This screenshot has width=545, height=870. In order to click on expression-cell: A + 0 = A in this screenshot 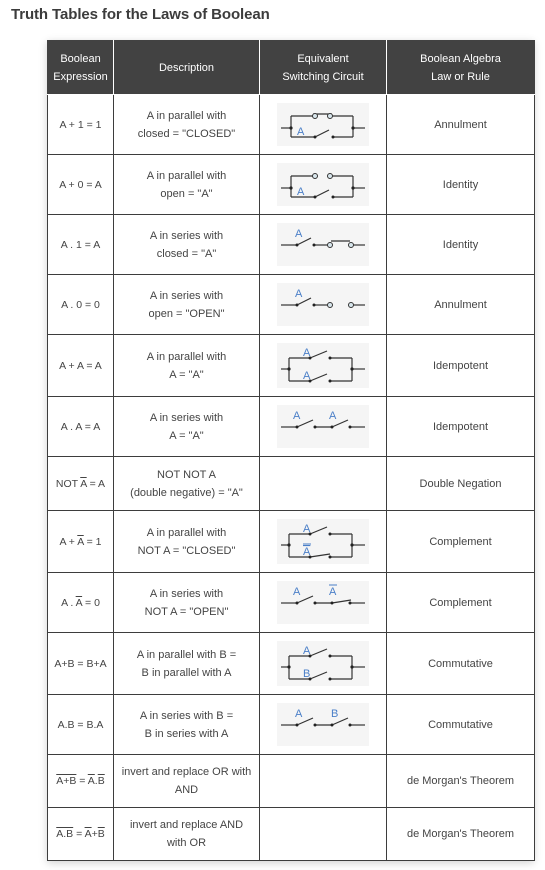, I will do `click(80, 184)`.